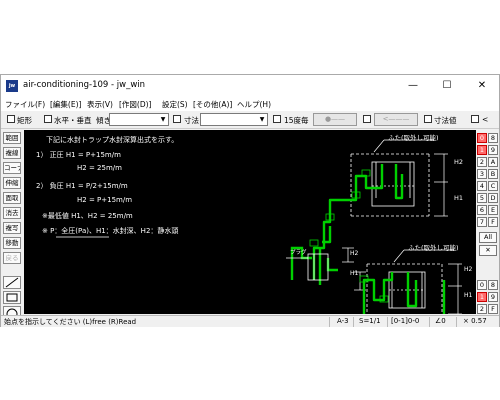 This screenshot has width=500, height=400. Describe the element at coordinates (455, 288) in the screenshot. I see `lower-dimension-lines` at that location.